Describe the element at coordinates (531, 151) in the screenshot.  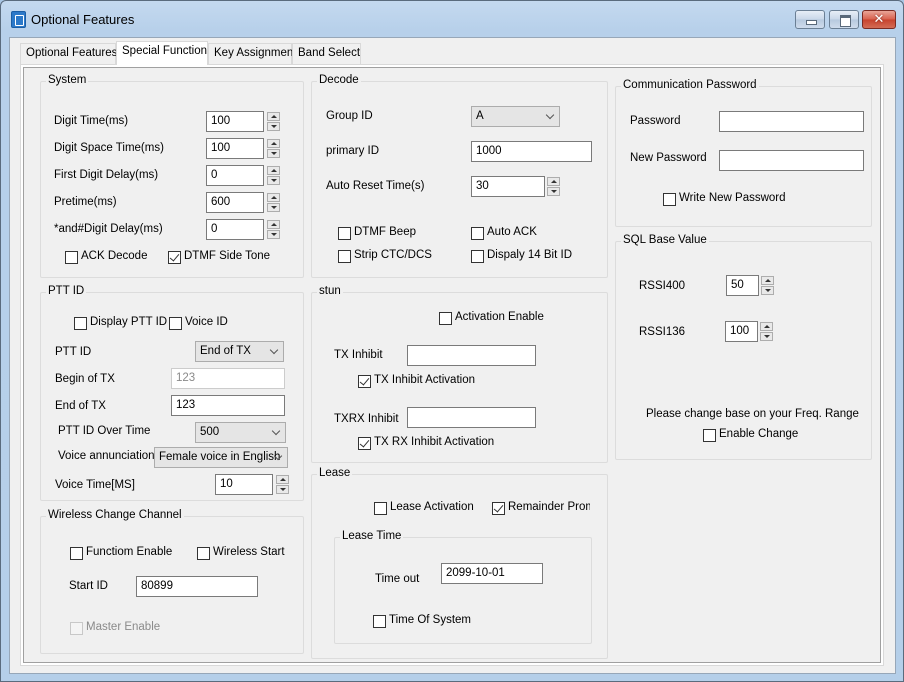
I see `primary-id-input: 1000` at that location.